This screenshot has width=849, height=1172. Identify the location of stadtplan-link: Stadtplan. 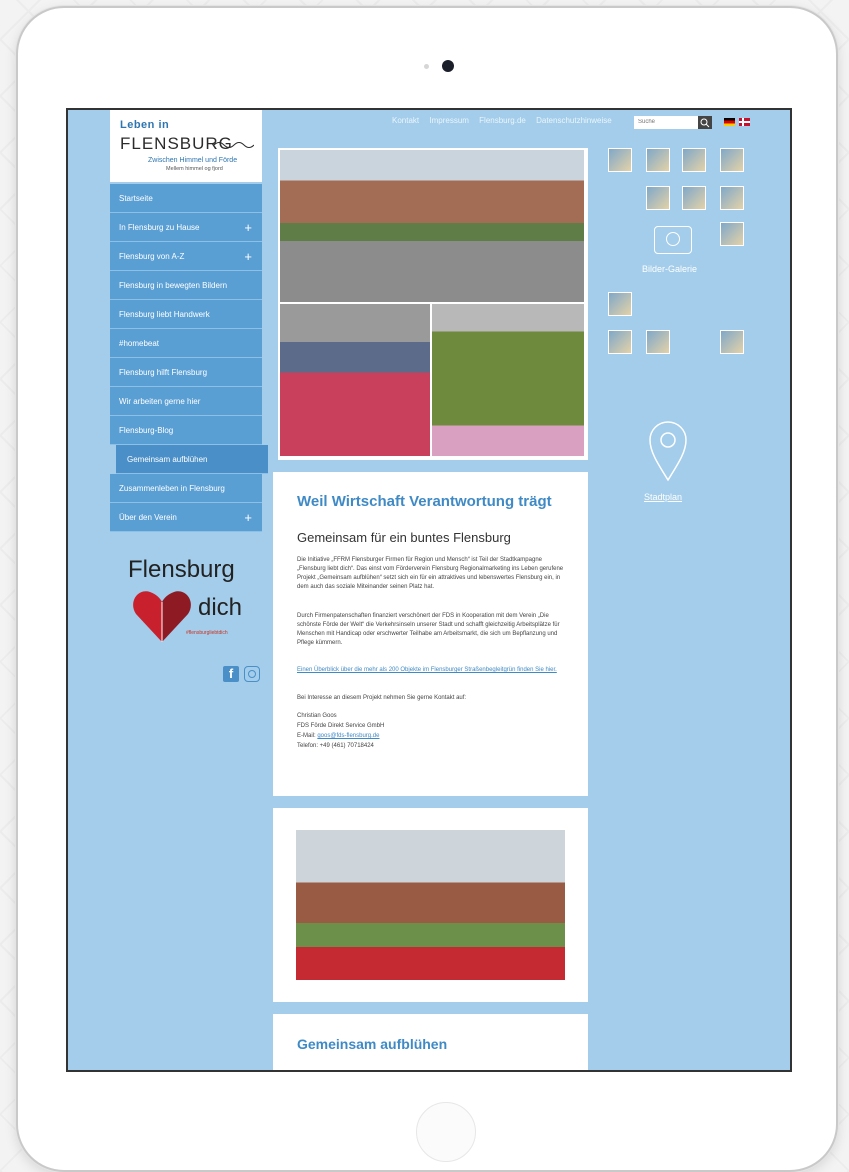
(663, 497).